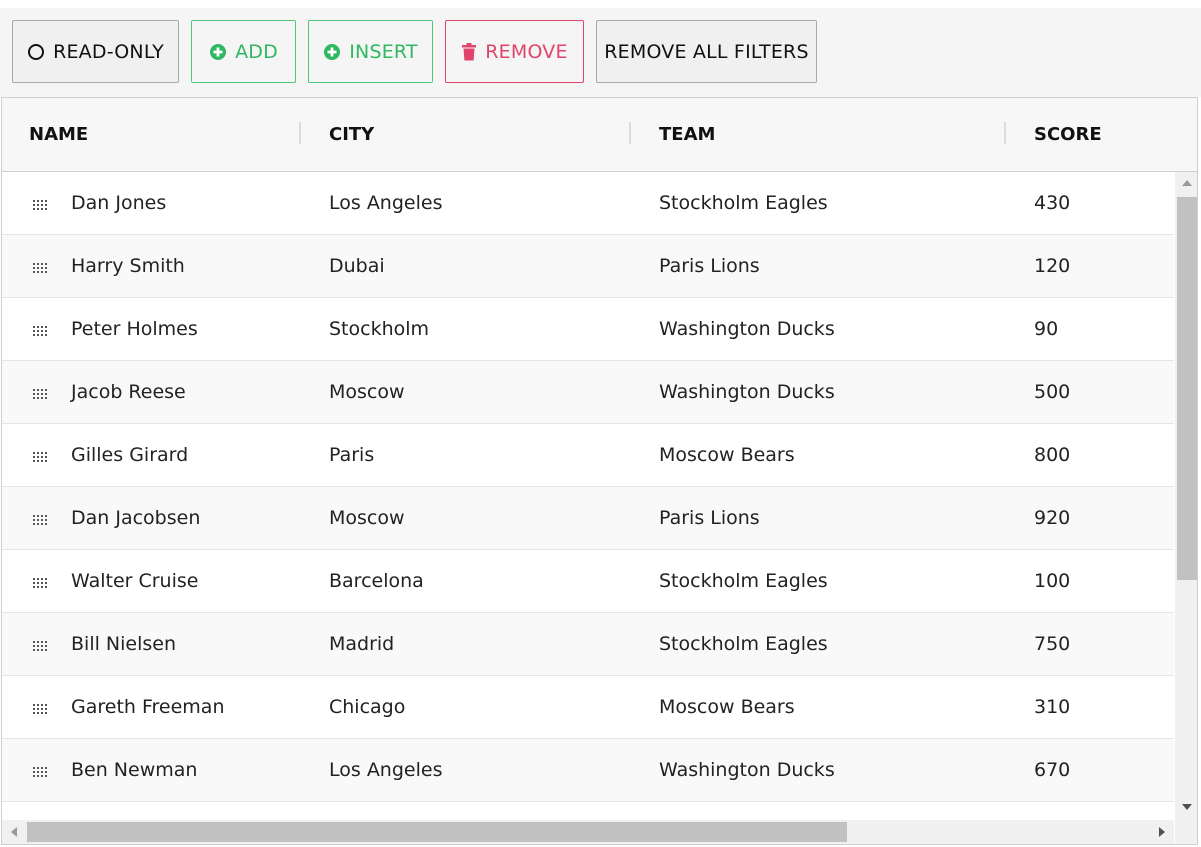 The width and height of the screenshot is (1201, 847). I want to click on cell-name: Bill Nielsen, so click(123, 644).